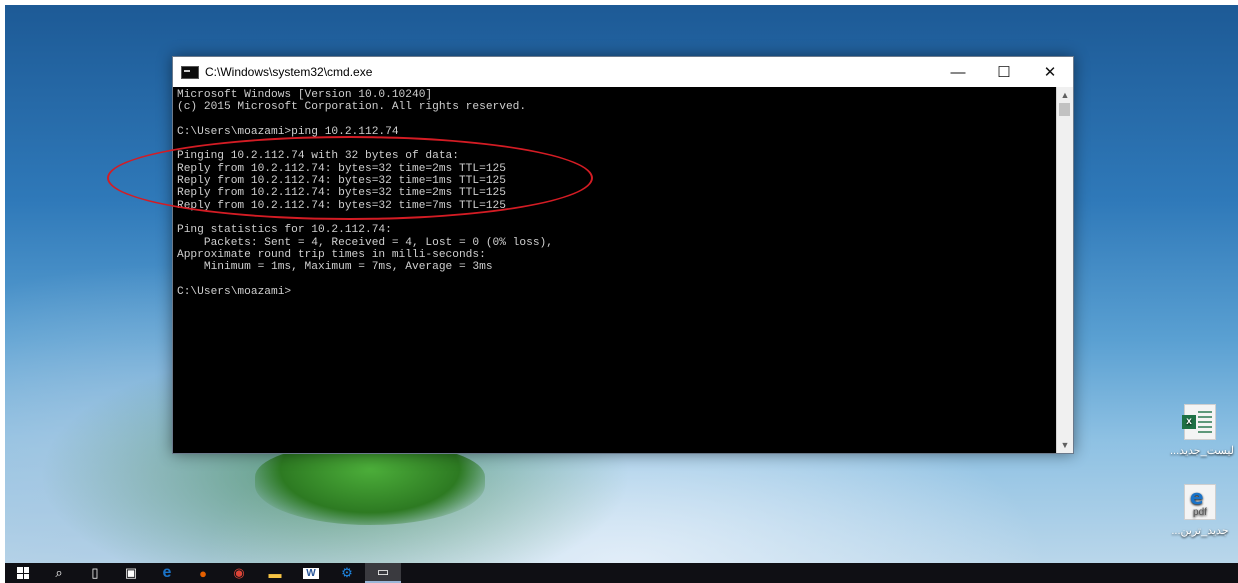  Describe the element at coordinates (1064, 109) in the screenshot. I see `scroll-thumb` at that location.